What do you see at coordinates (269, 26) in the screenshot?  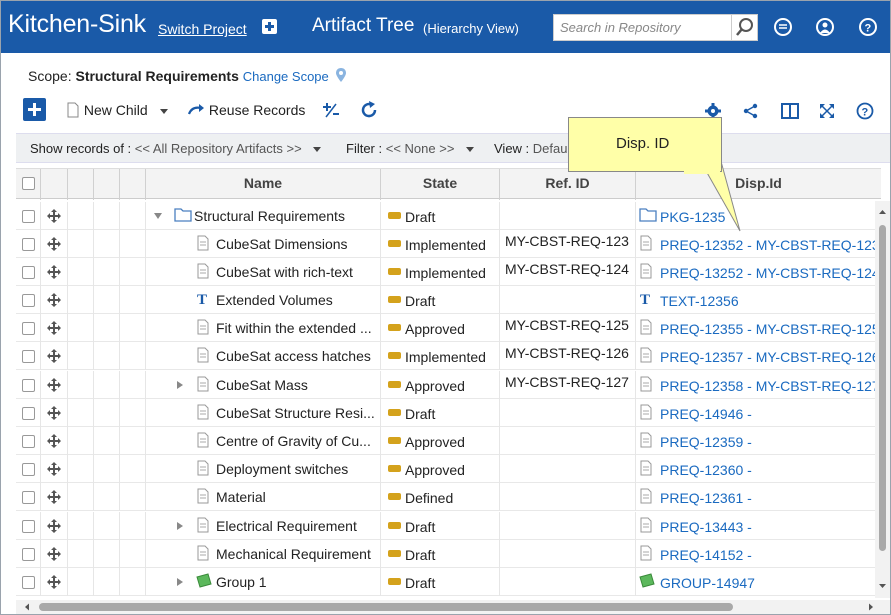 I see `create-plus-icon` at bounding box center [269, 26].